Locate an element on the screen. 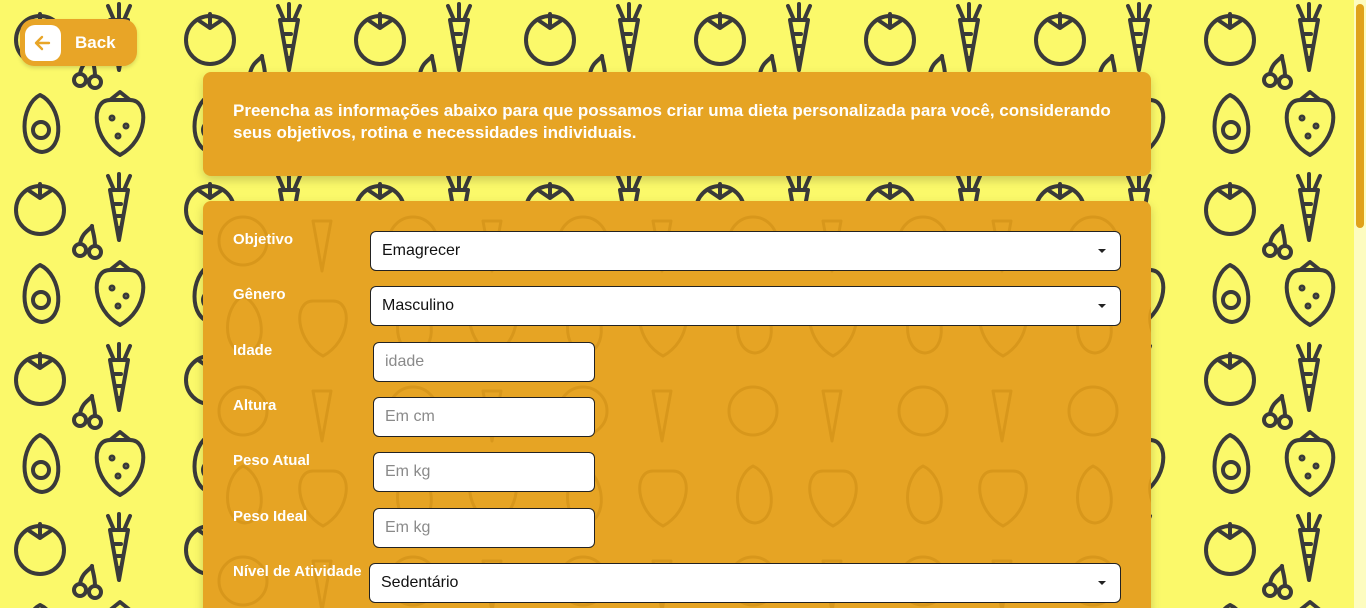 This screenshot has height=608, width=1366. peso-atual-label: Peso Atual is located at coordinates (271, 460).